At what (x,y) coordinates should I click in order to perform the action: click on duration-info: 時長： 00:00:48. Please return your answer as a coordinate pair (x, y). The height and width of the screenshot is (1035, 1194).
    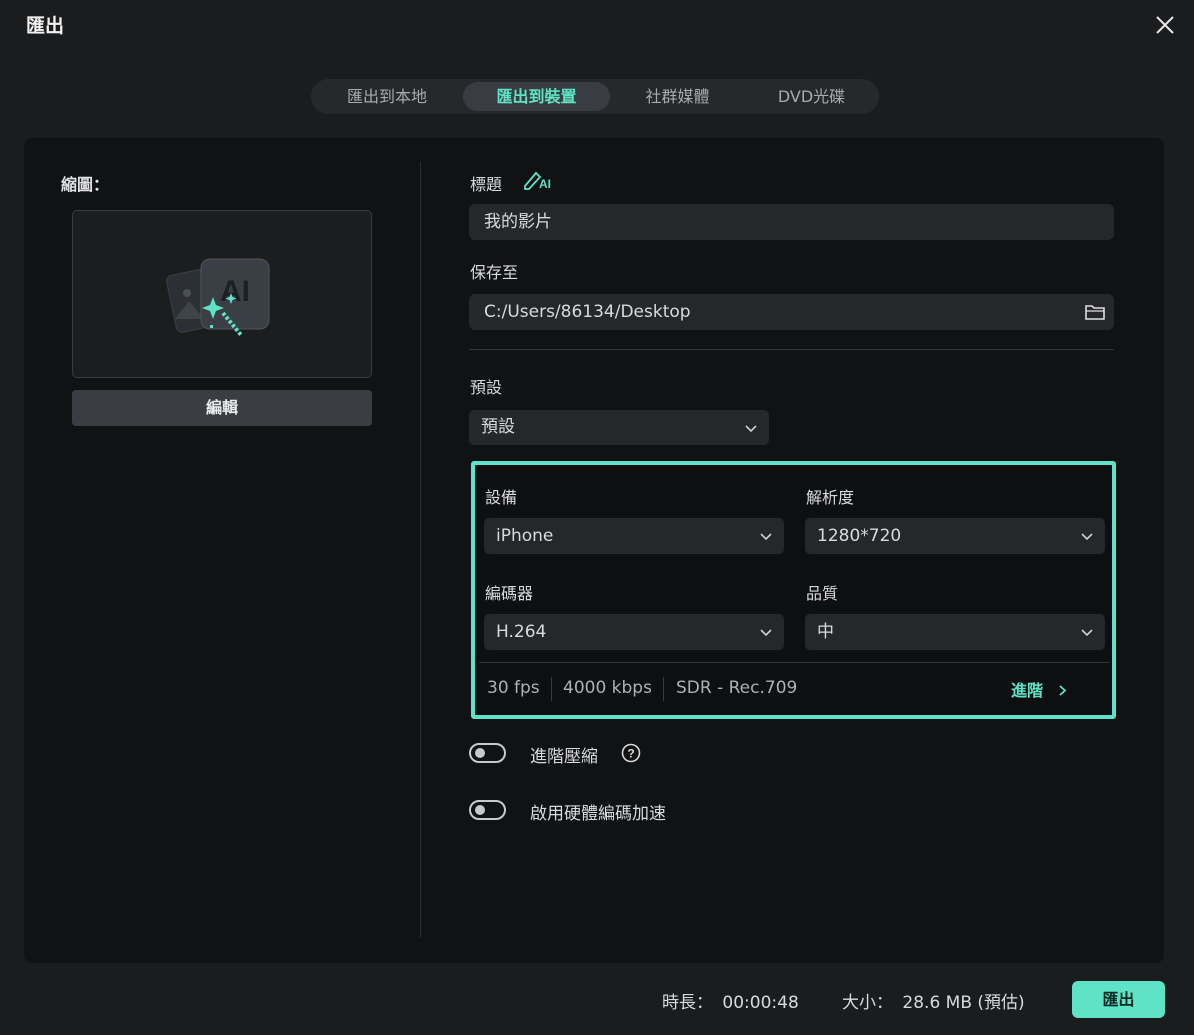
    Looking at the image, I should click on (730, 1000).